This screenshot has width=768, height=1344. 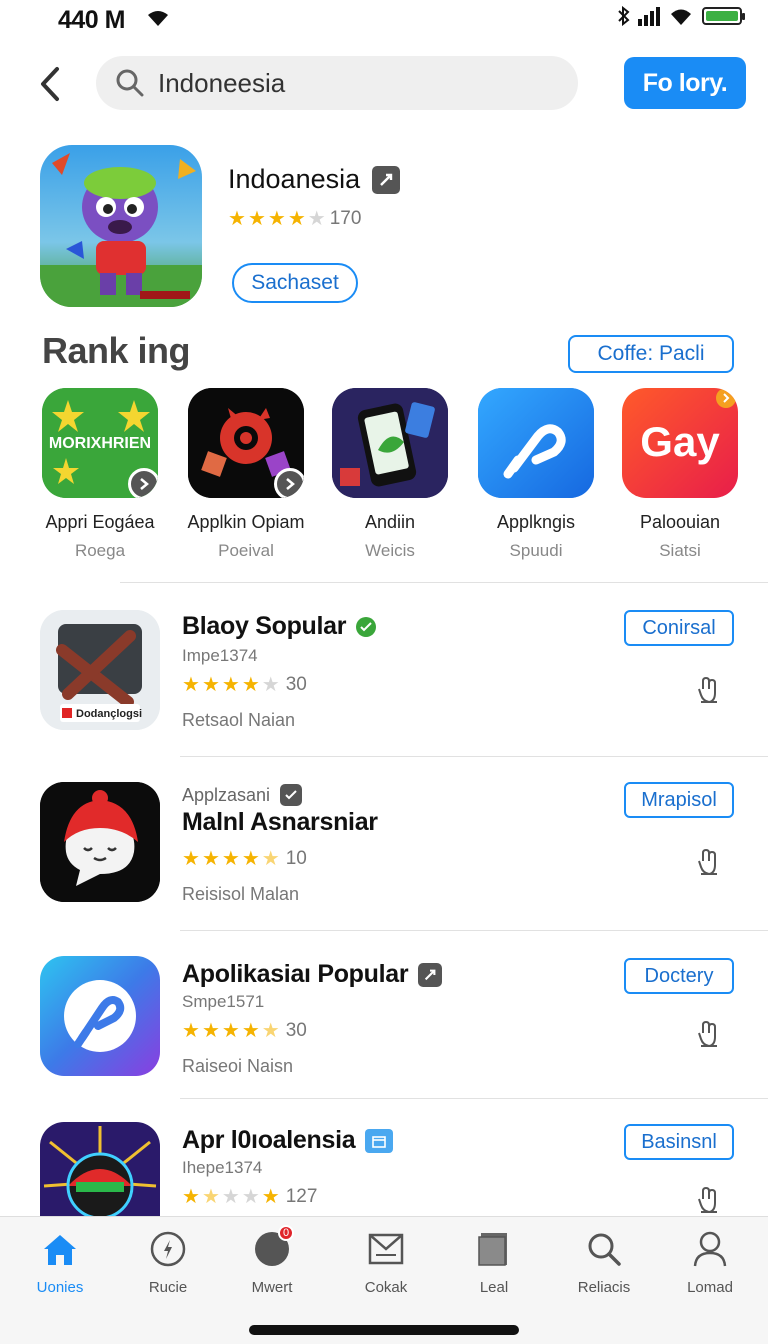 I want to click on tab-search: Reliacis, so click(x=604, y=1261).